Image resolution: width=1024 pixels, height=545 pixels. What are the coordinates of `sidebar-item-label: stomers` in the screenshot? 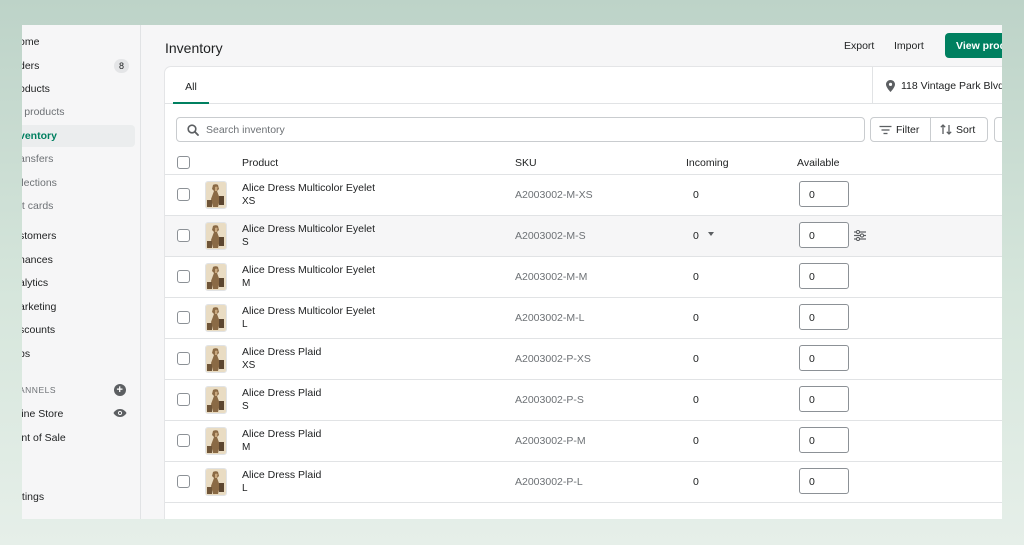 It's located at (39, 236).